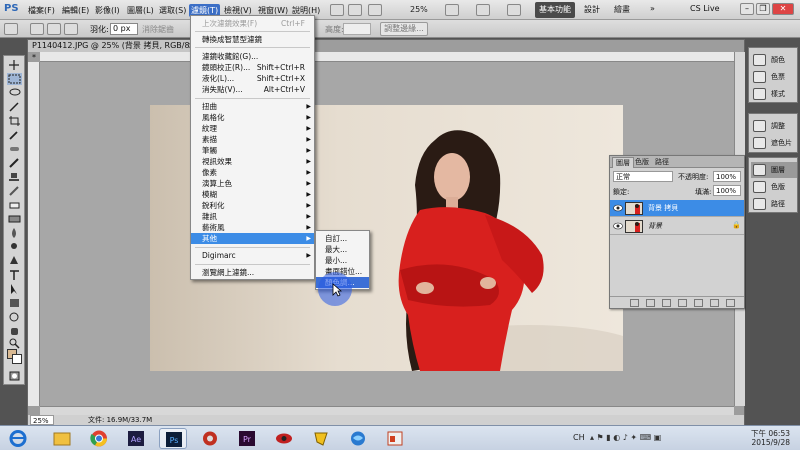  I want to click on filter-video: 視訊效果 ▶, so click(252, 161).